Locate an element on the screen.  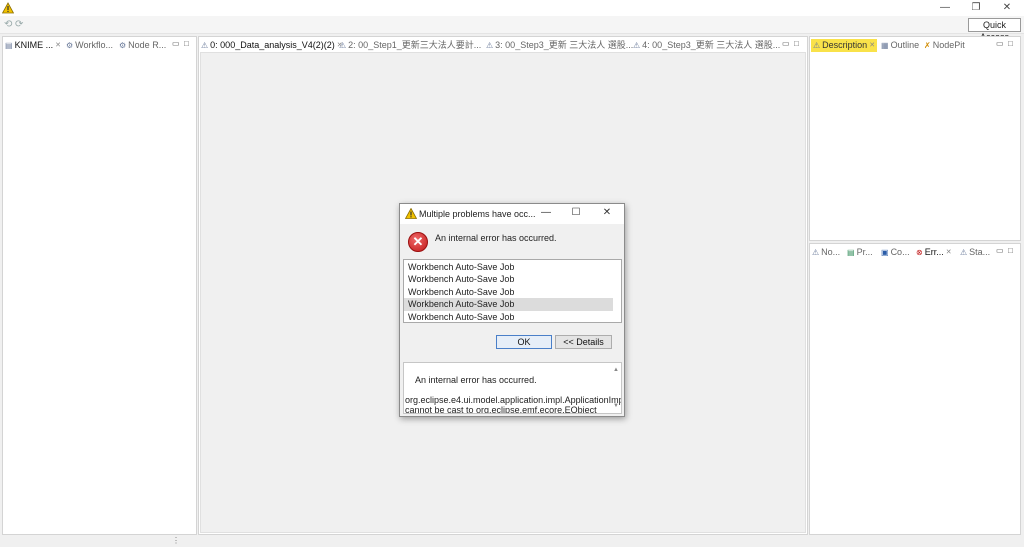
tab-nodepit: ✗ NodePit is located at coordinates (944, 45).